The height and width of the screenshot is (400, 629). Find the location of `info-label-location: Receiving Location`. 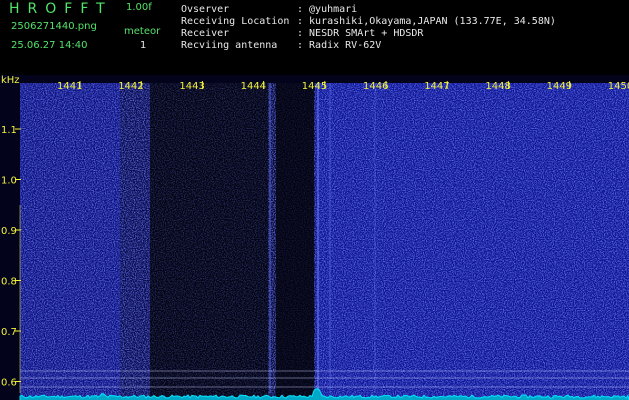

info-label-location: Receiving Location is located at coordinates (235, 21).